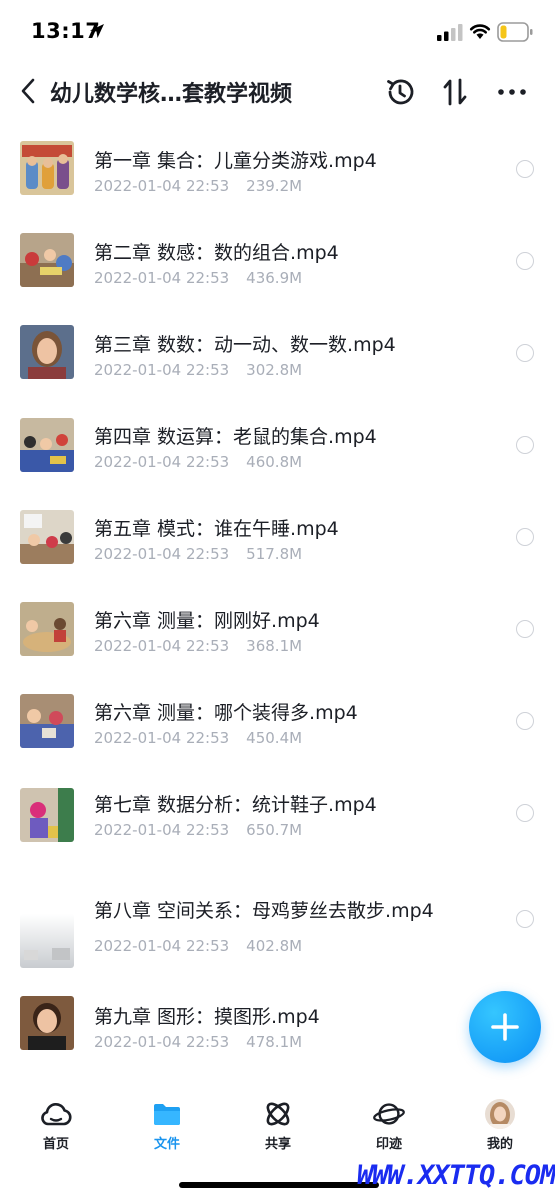 This screenshot has height=1200, width=555. What do you see at coordinates (515, 32) in the screenshot?
I see `battery-icon` at bounding box center [515, 32].